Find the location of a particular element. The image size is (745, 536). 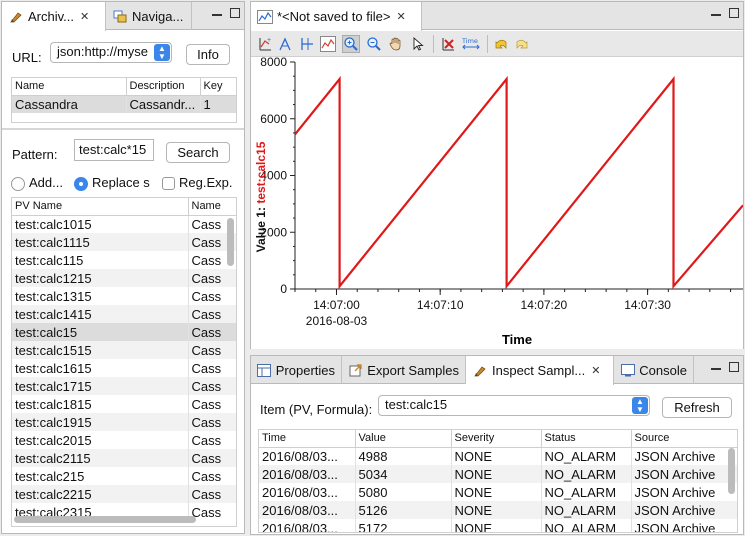

cell: 1 is located at coordinates (218, 104).